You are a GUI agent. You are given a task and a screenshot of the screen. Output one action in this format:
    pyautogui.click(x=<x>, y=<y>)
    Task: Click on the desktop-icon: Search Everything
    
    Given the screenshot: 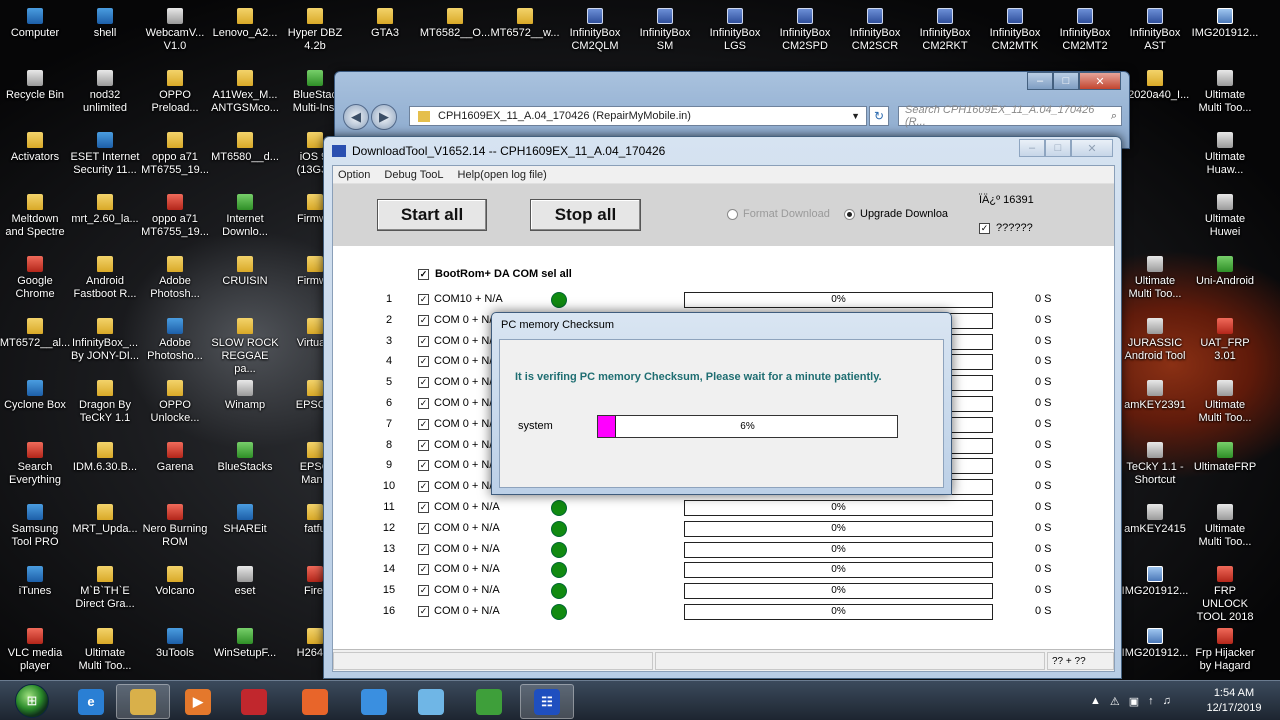 What is the action you would take?
    pyautogui.click(x=35, y=466)
    